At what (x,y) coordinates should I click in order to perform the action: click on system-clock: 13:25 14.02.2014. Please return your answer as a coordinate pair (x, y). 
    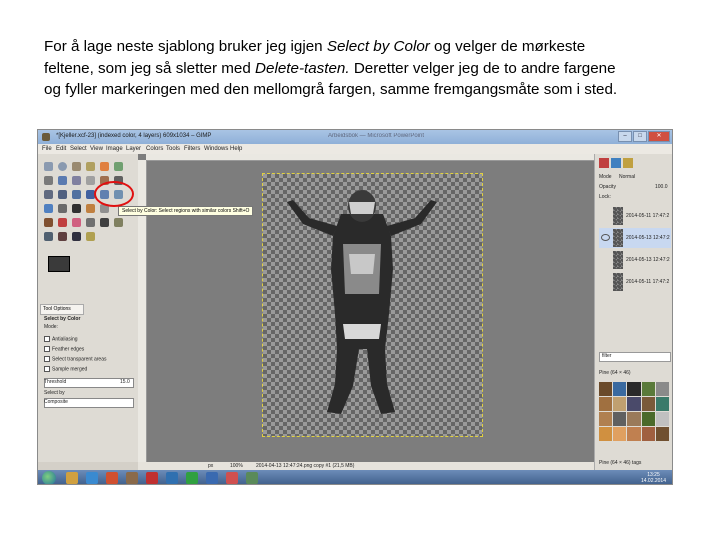
    Looking at the image, I should click on (653, 478).